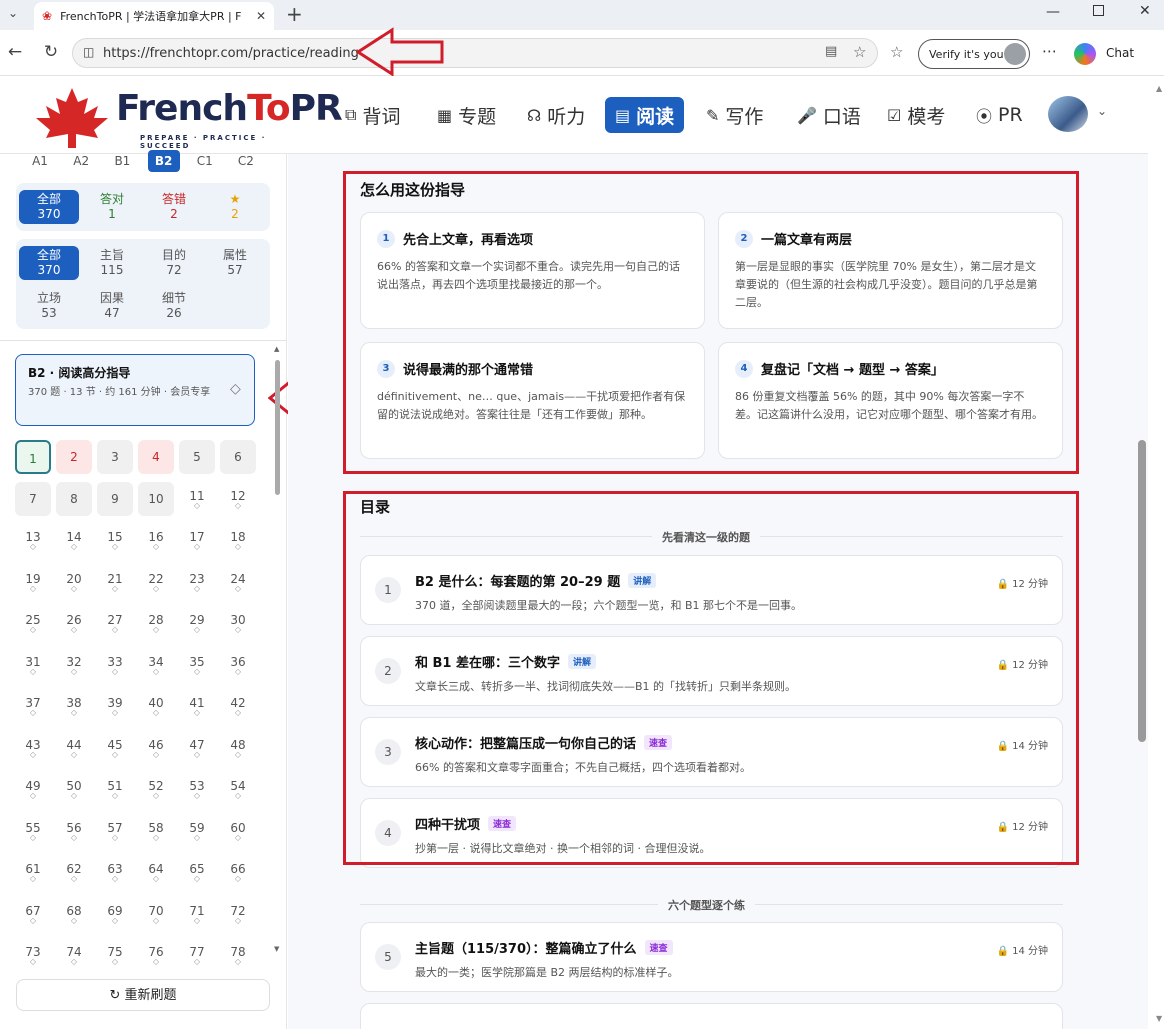 The height and width of the screenshot is (1029, 1164). Describe the element at coordinates (197, 953) in the screenshot. I see `question-button: 77` at that location.